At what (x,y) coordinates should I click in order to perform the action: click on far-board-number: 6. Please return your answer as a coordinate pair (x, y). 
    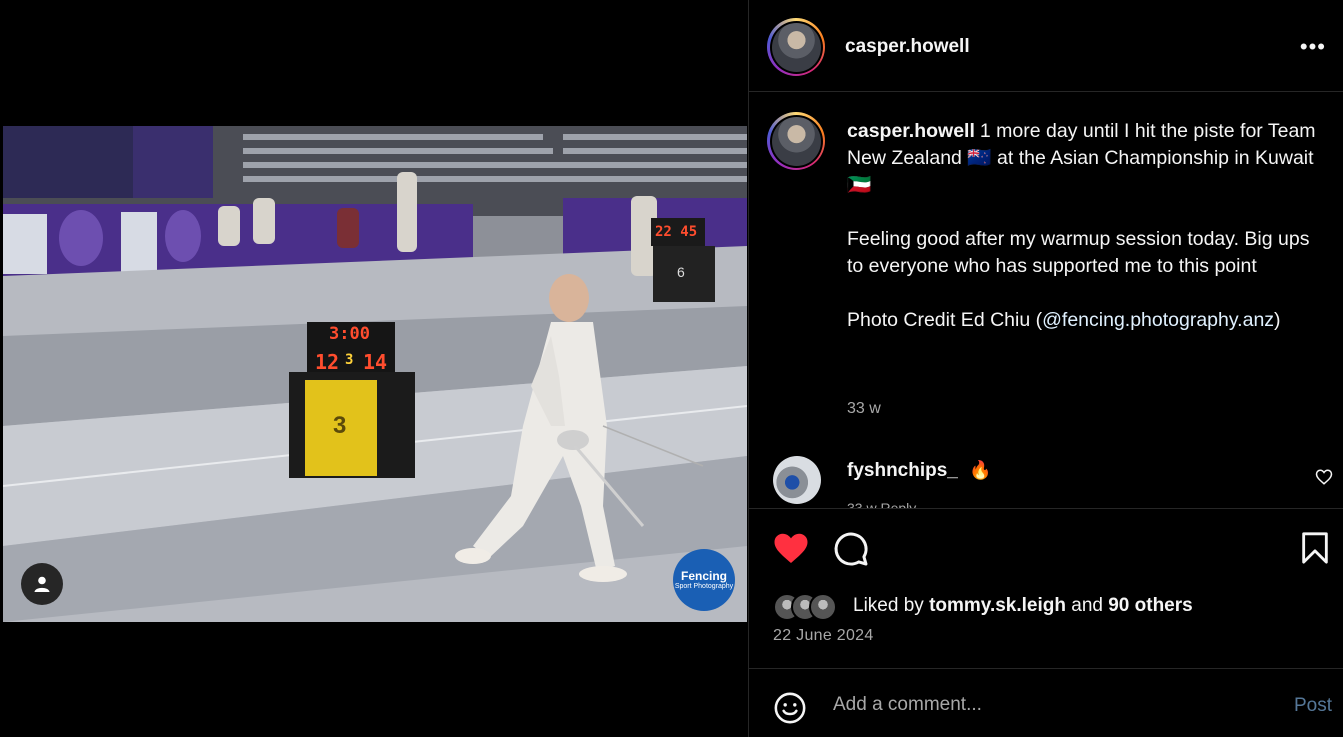
    Looking at the image, I should click on (681, 272).